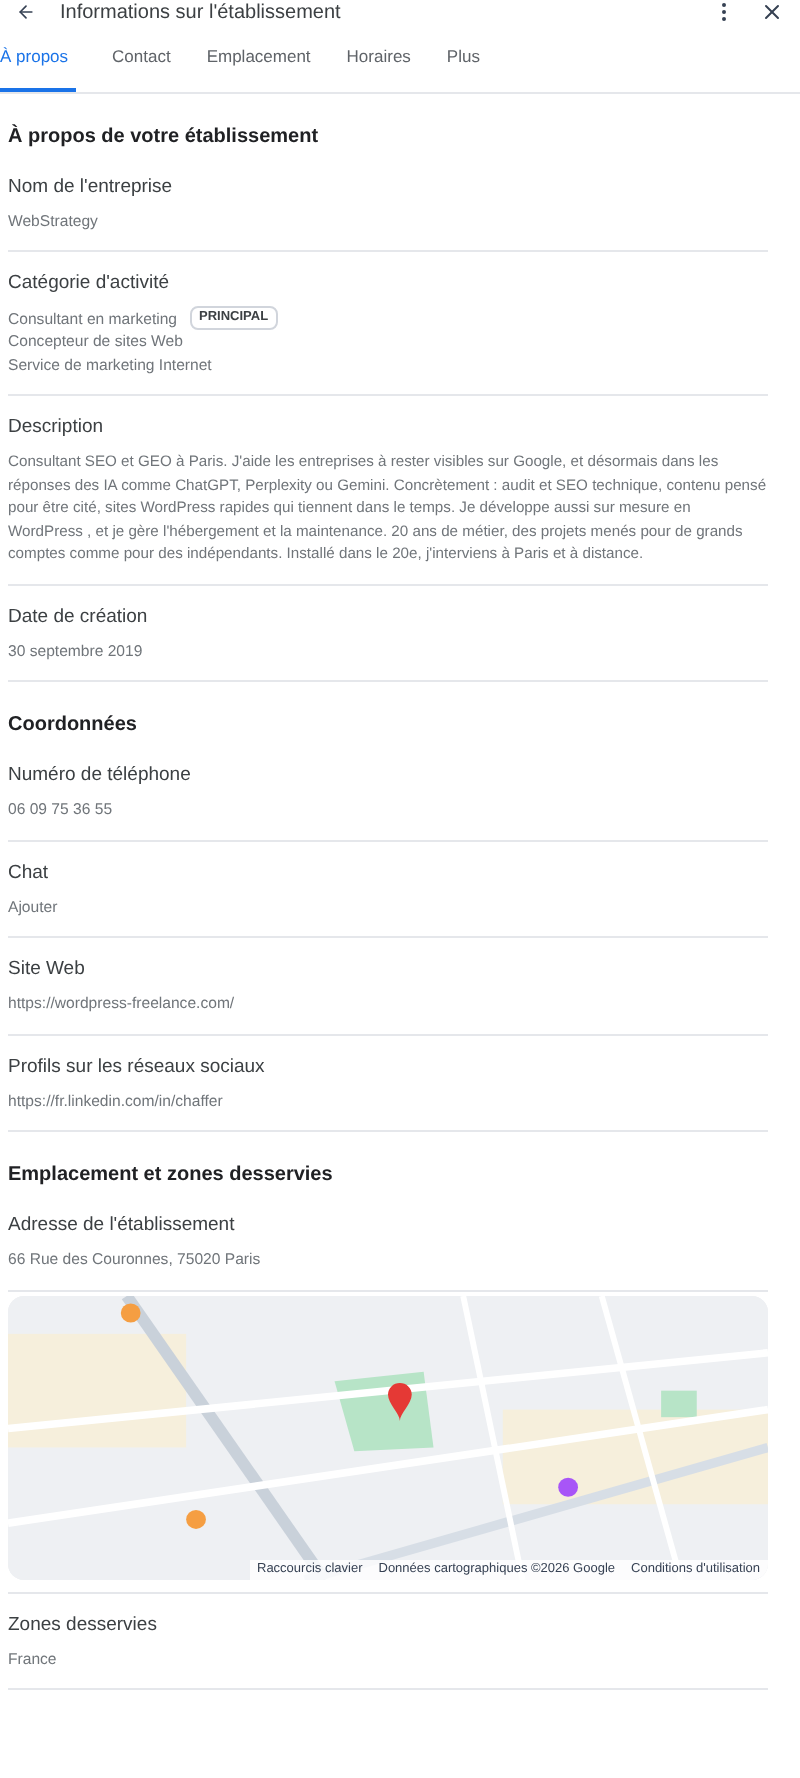 This screenshot has height=1778, width=800. I want to click on section-heading: Emplacement et zones desservies, so click(171, 1176).